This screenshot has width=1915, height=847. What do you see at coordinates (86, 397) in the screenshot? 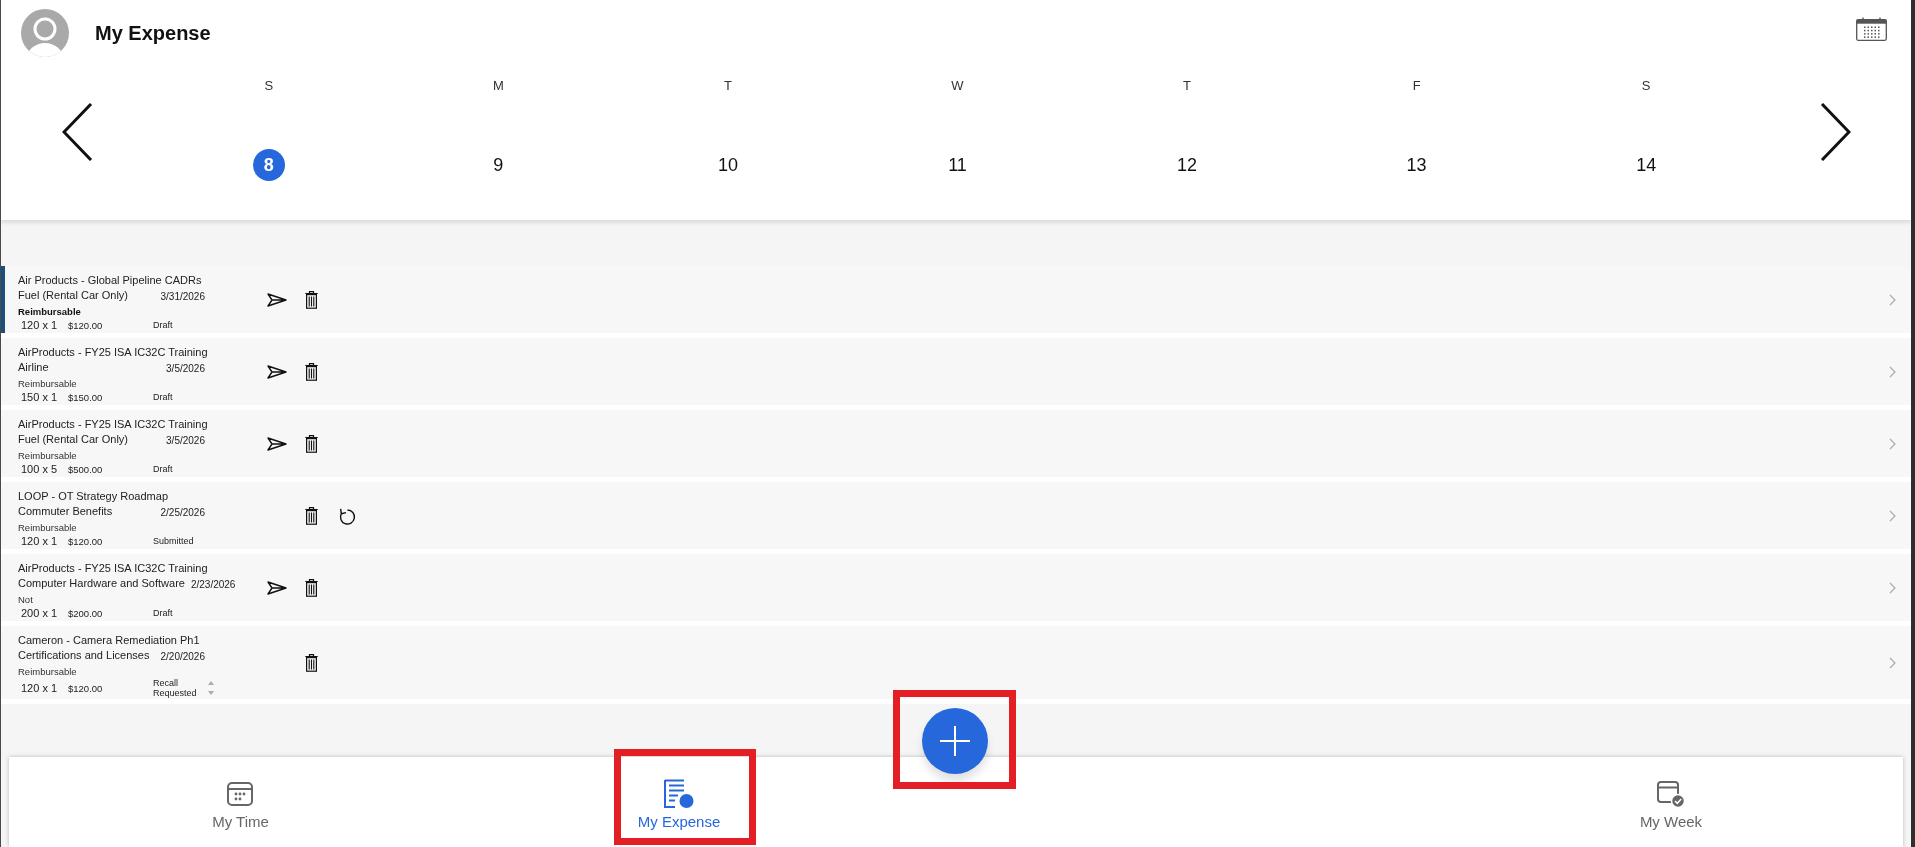
I see `amount-text: $150.00` at bounding box center [86, 397].